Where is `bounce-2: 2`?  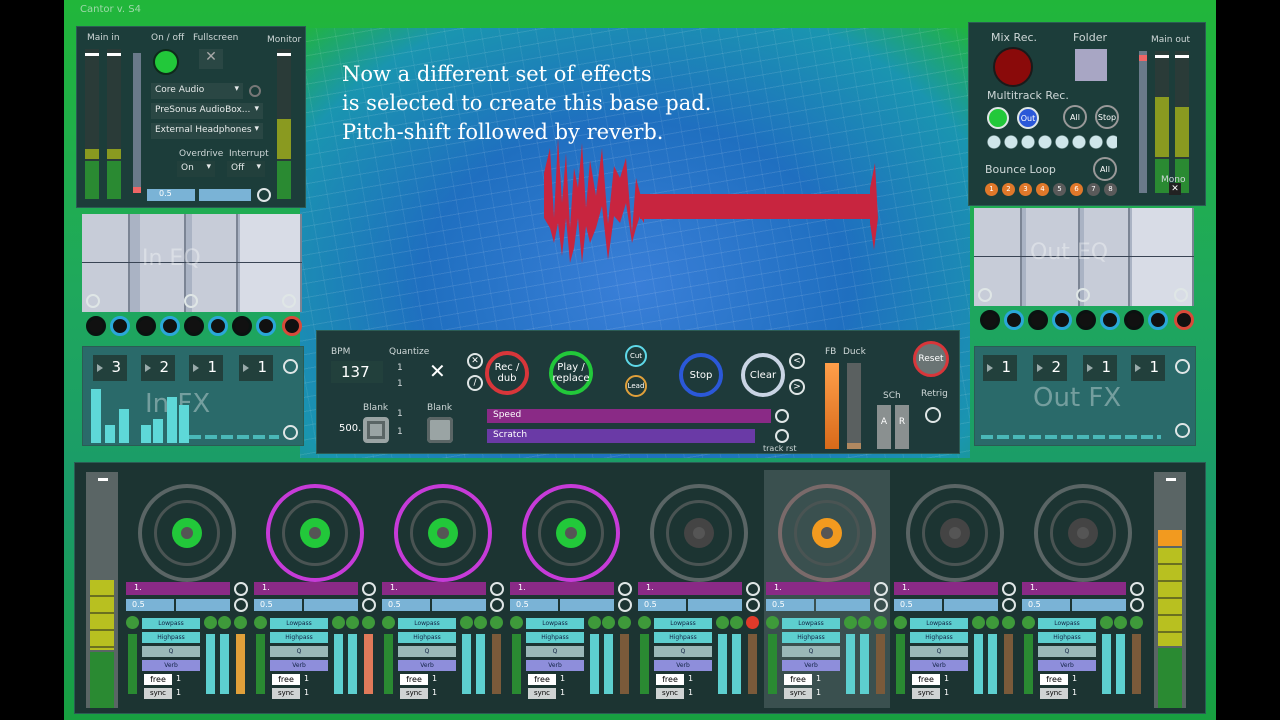 bounce-2: 2 is located at coordinates (1008, 189).